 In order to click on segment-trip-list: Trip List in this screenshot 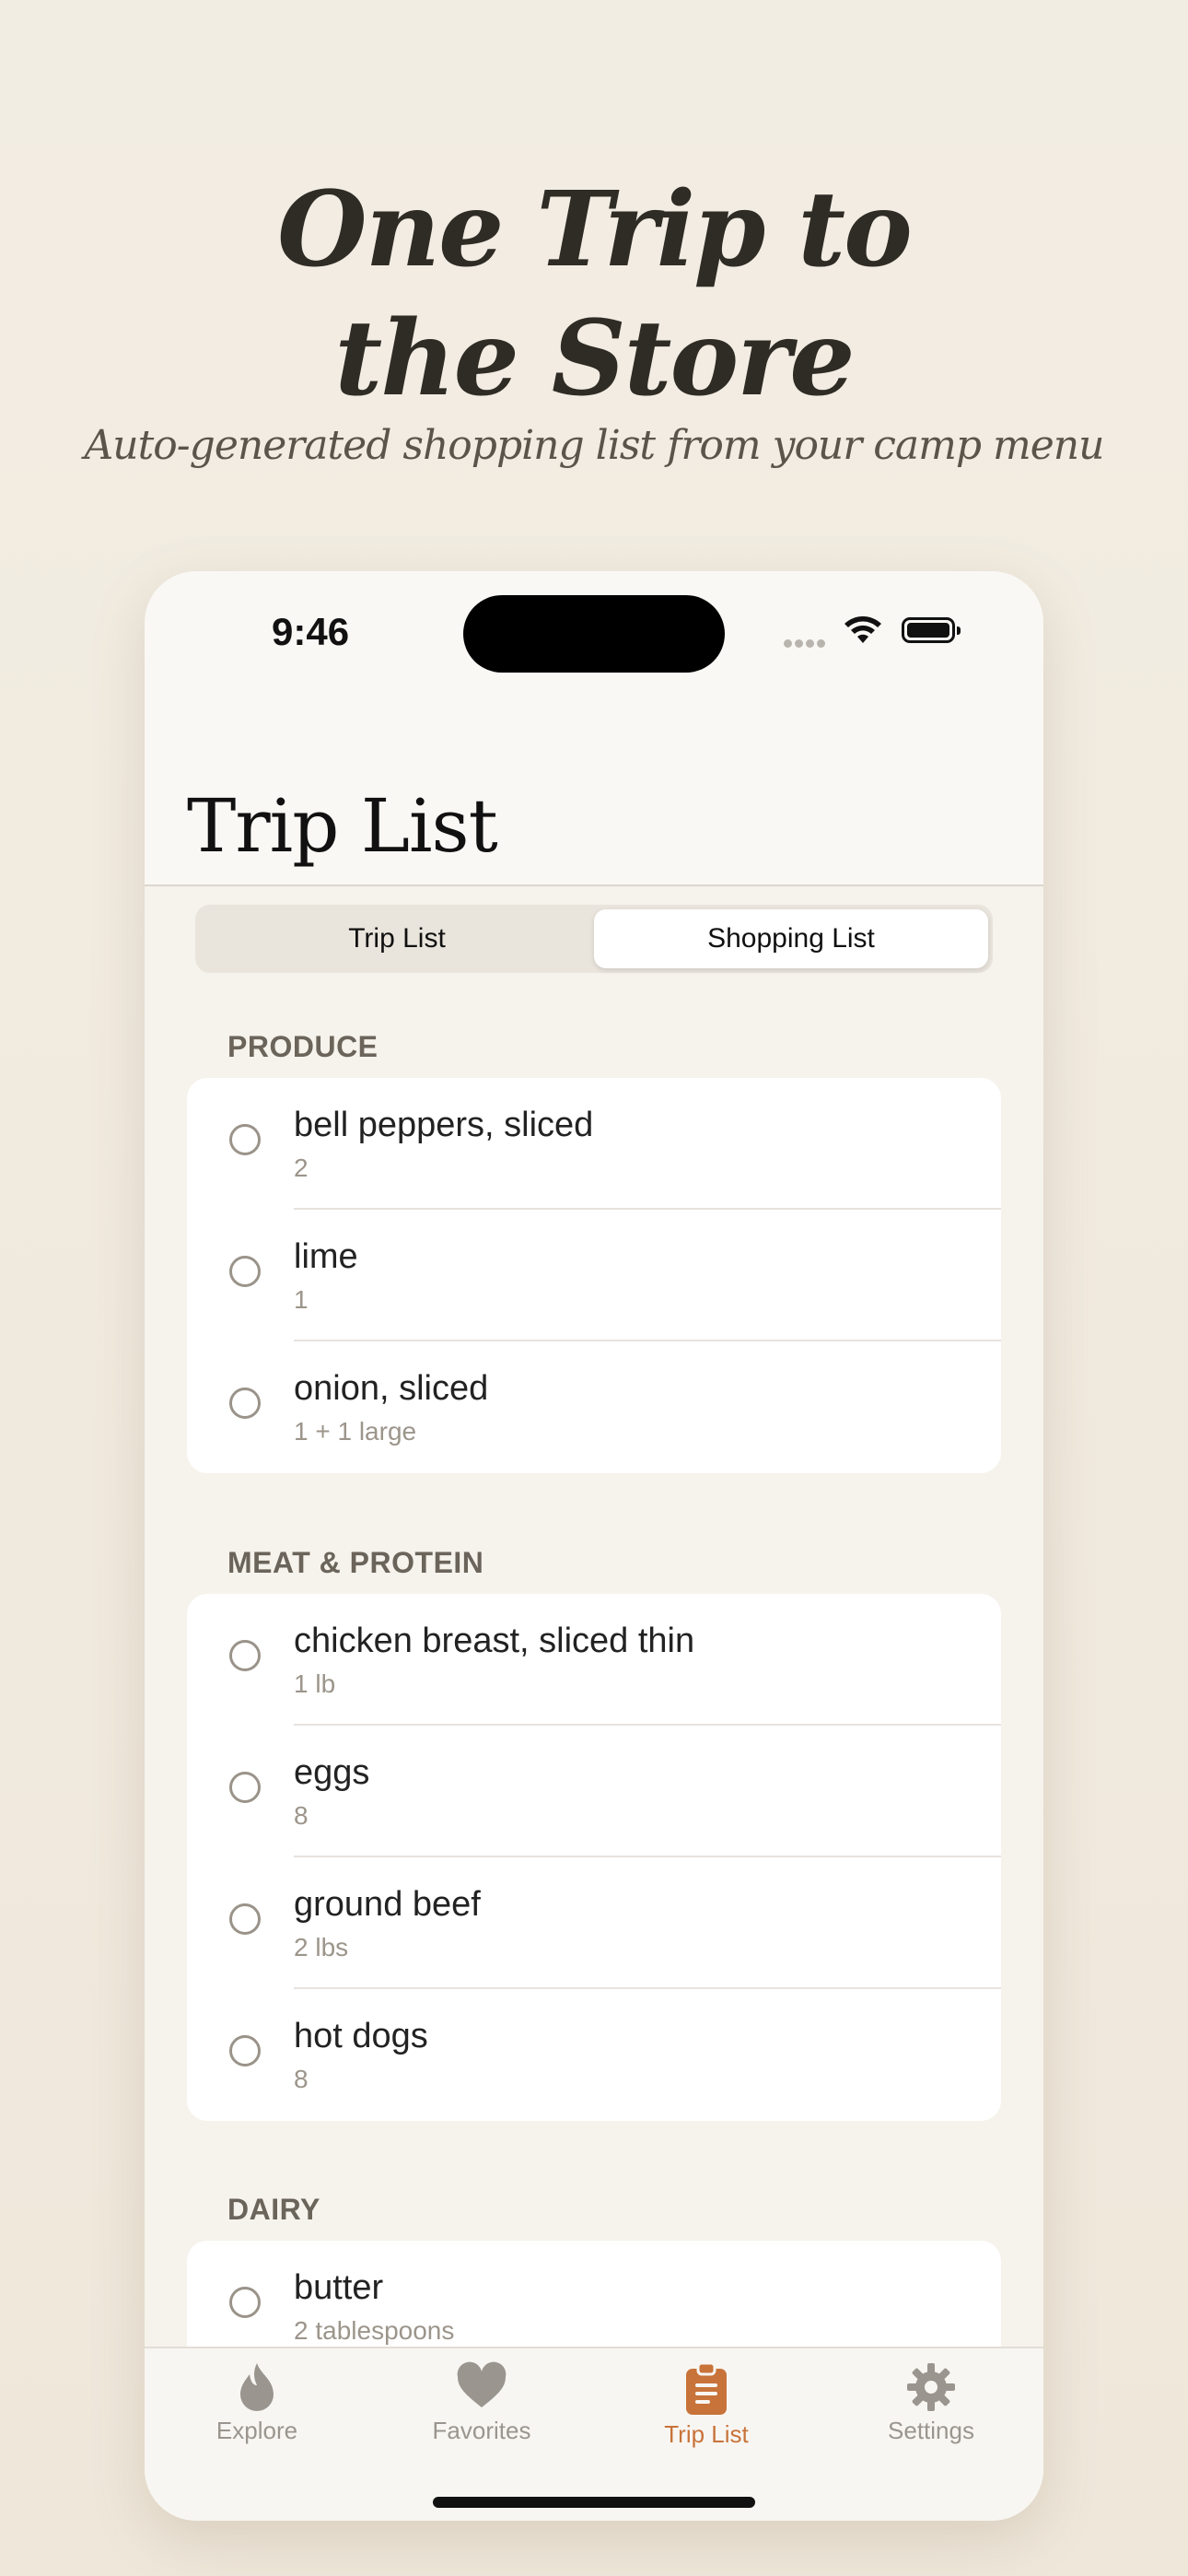, I will do `click(397, 938)`.